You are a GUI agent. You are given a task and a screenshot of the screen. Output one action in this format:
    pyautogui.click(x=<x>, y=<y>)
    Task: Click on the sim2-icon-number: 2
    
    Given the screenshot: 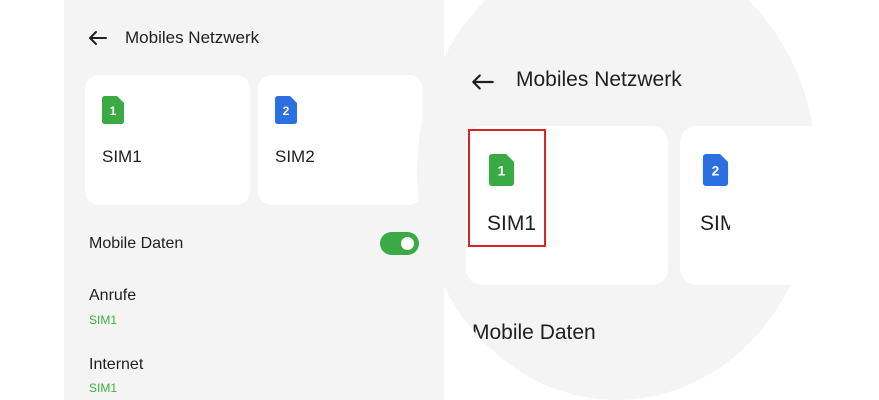 What is the action you would take?
    pyautogui.click(x=286, y=111)
    